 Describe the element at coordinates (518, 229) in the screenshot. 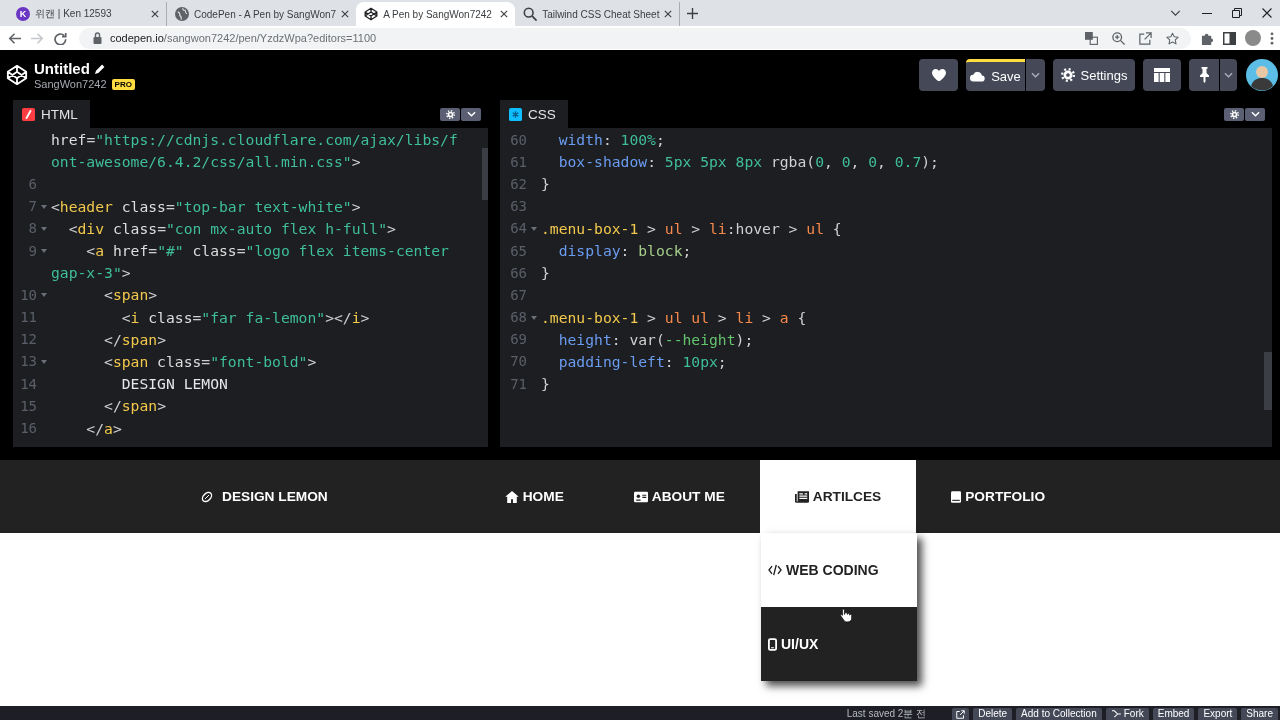

I see `line-number: 64` at that location.